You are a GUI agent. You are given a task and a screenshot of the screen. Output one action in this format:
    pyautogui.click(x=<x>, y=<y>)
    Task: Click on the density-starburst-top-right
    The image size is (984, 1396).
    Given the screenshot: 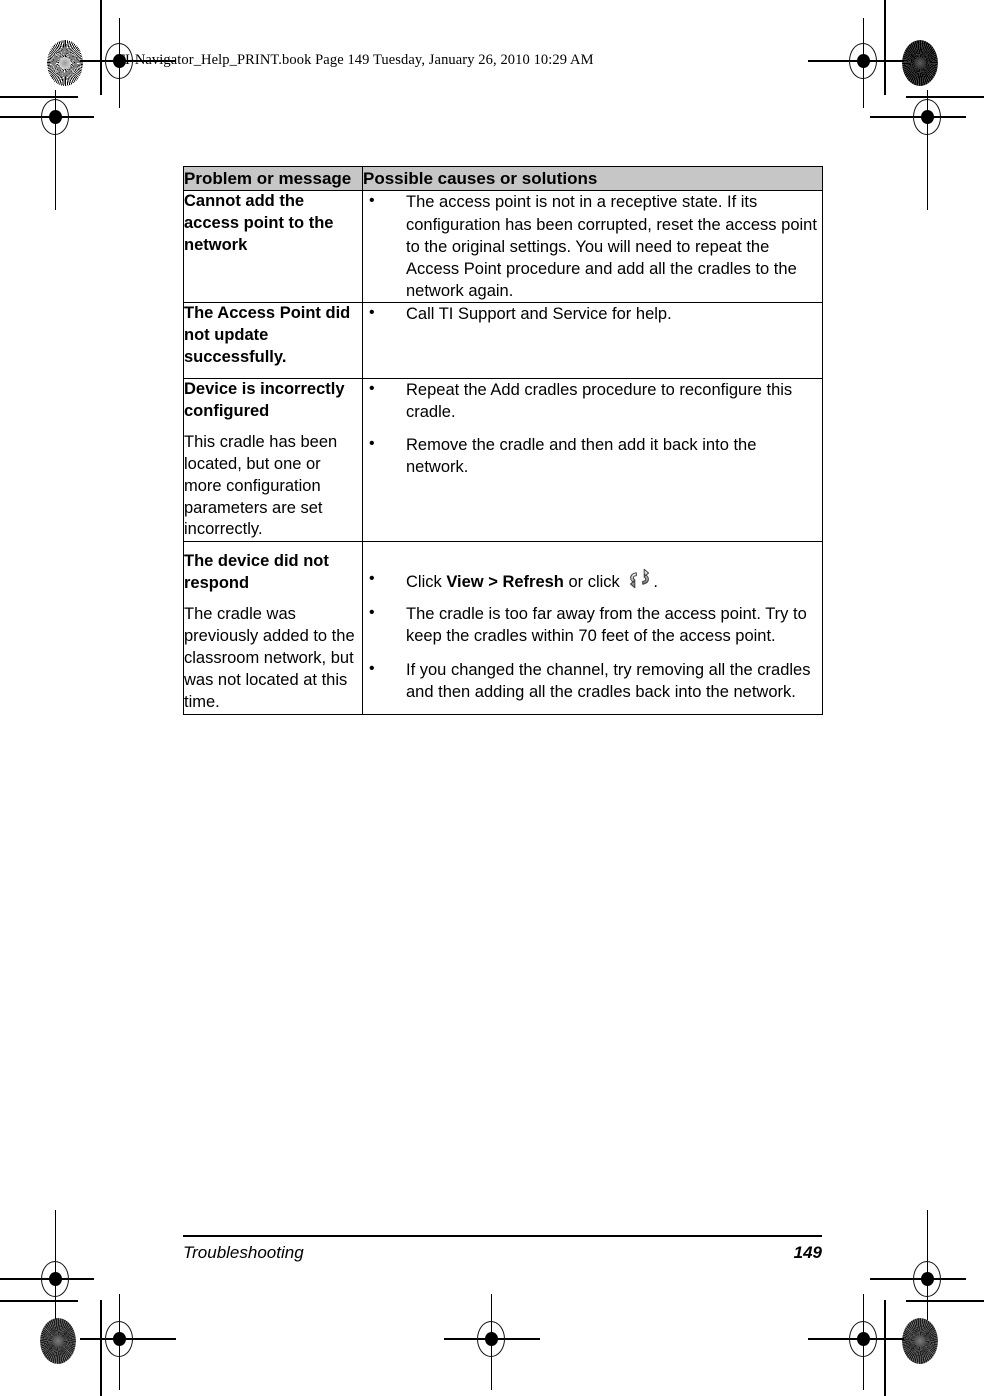 What is the action you would take?
    pyautogui.click(x=920, y=63)
    